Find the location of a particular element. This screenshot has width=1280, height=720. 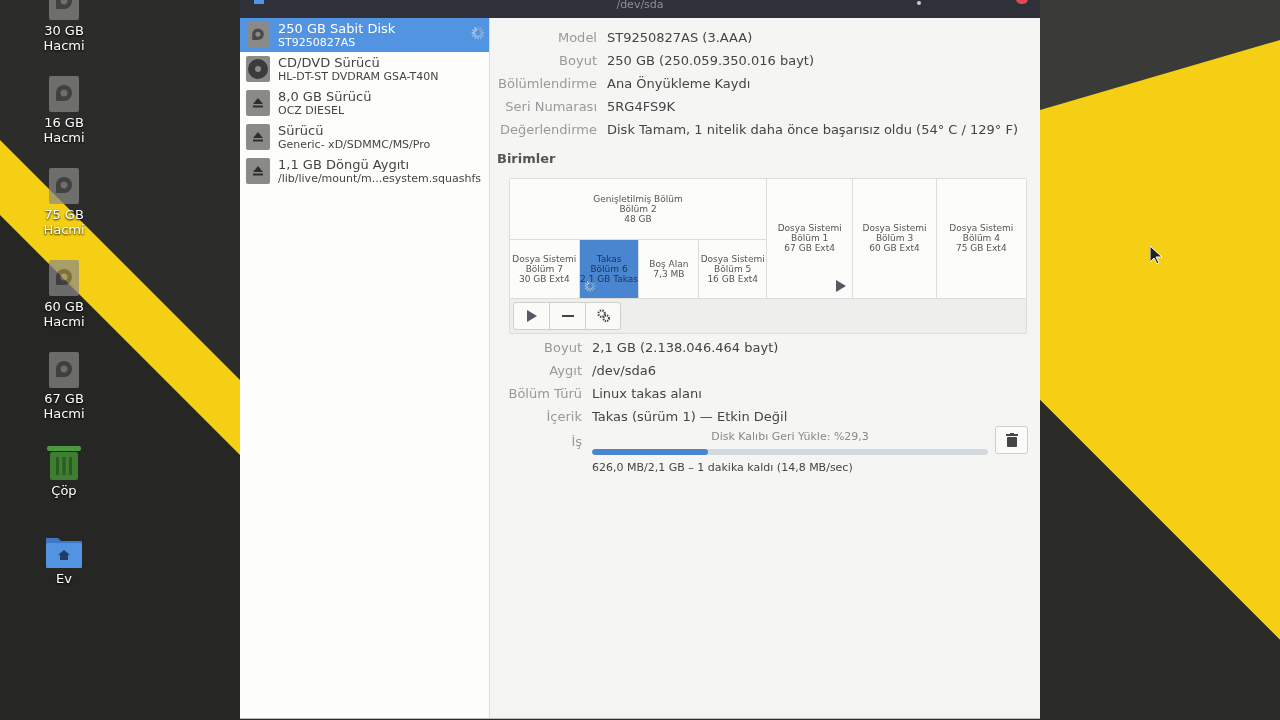

partition-text: 60 GB Ext4 is located at coordinates (894, 248).